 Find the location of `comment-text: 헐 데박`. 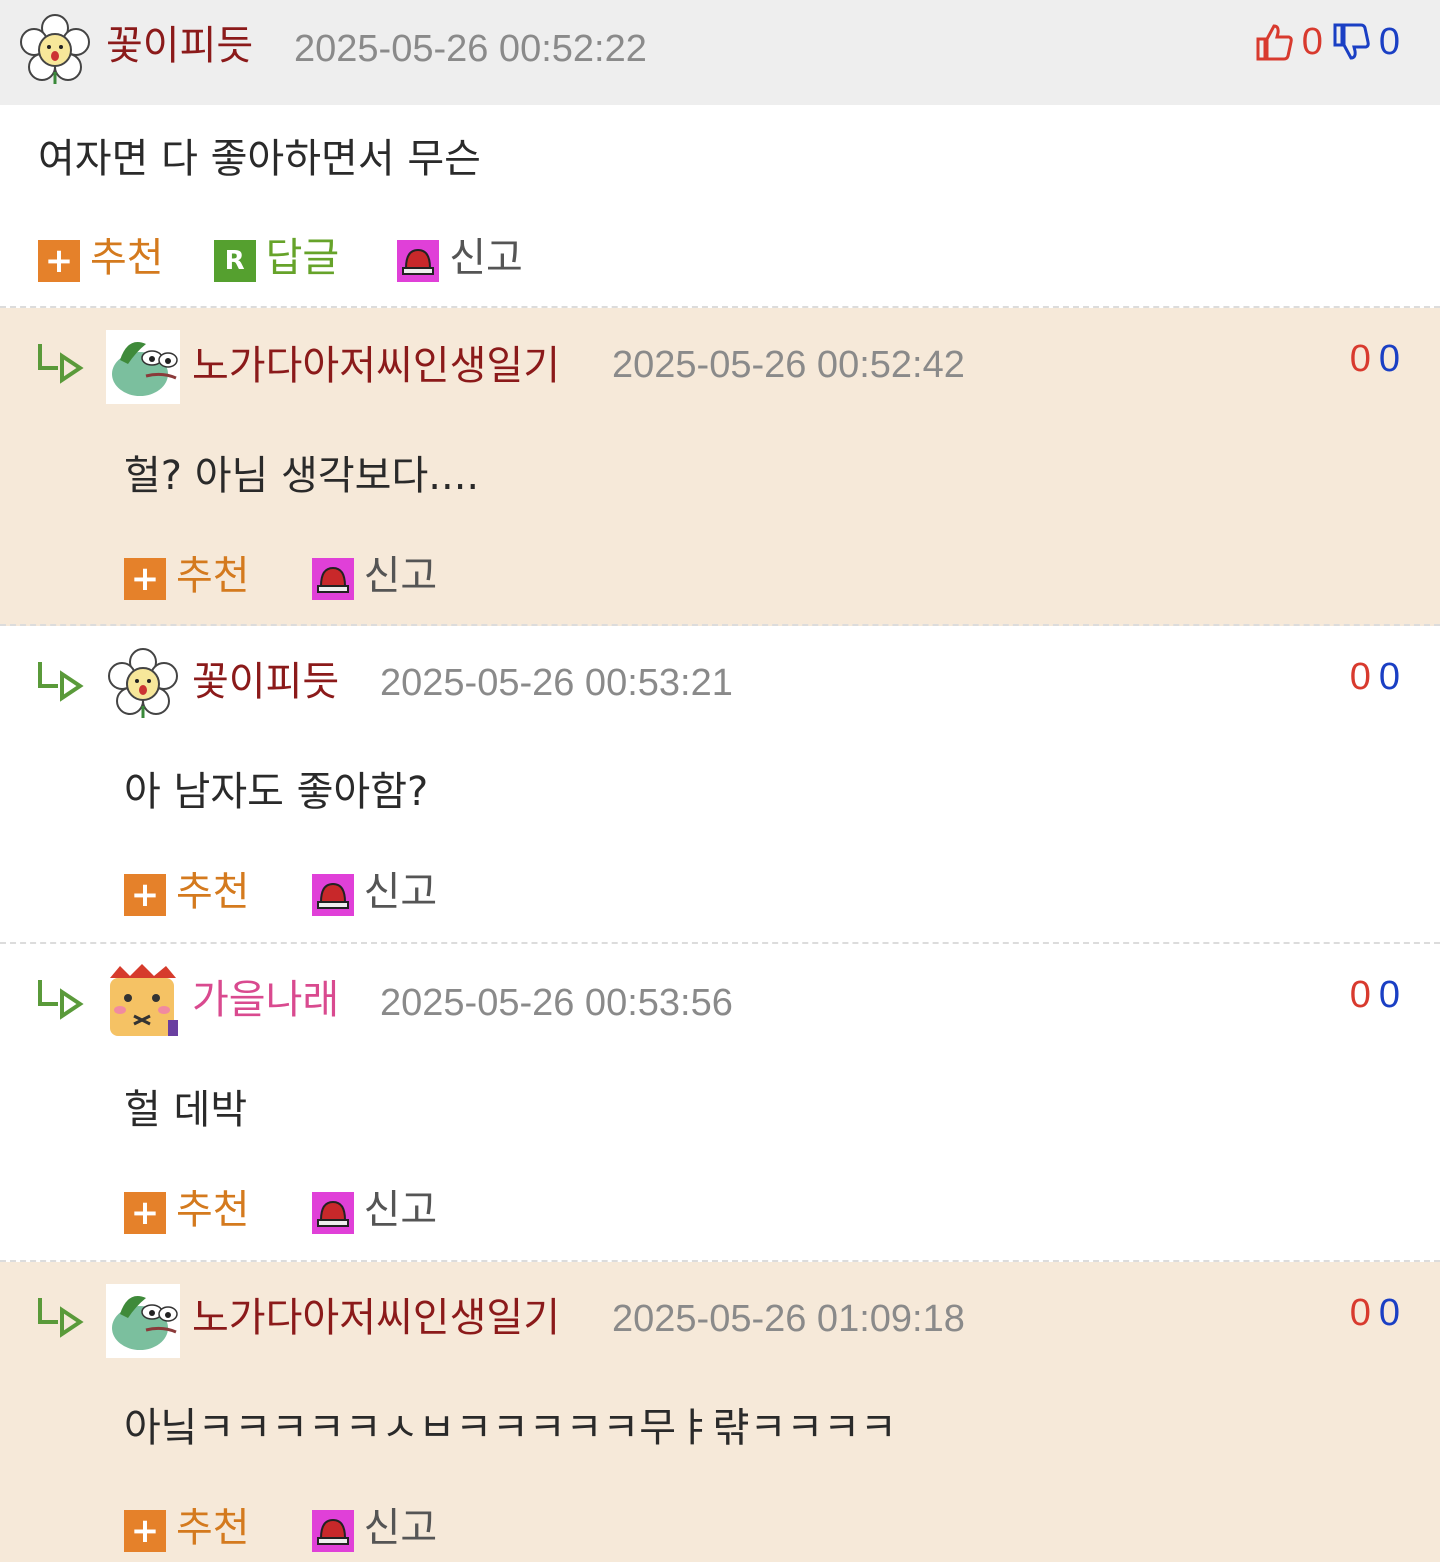

comment-text: 헐 데박 is located at coordinates (186, 1110).